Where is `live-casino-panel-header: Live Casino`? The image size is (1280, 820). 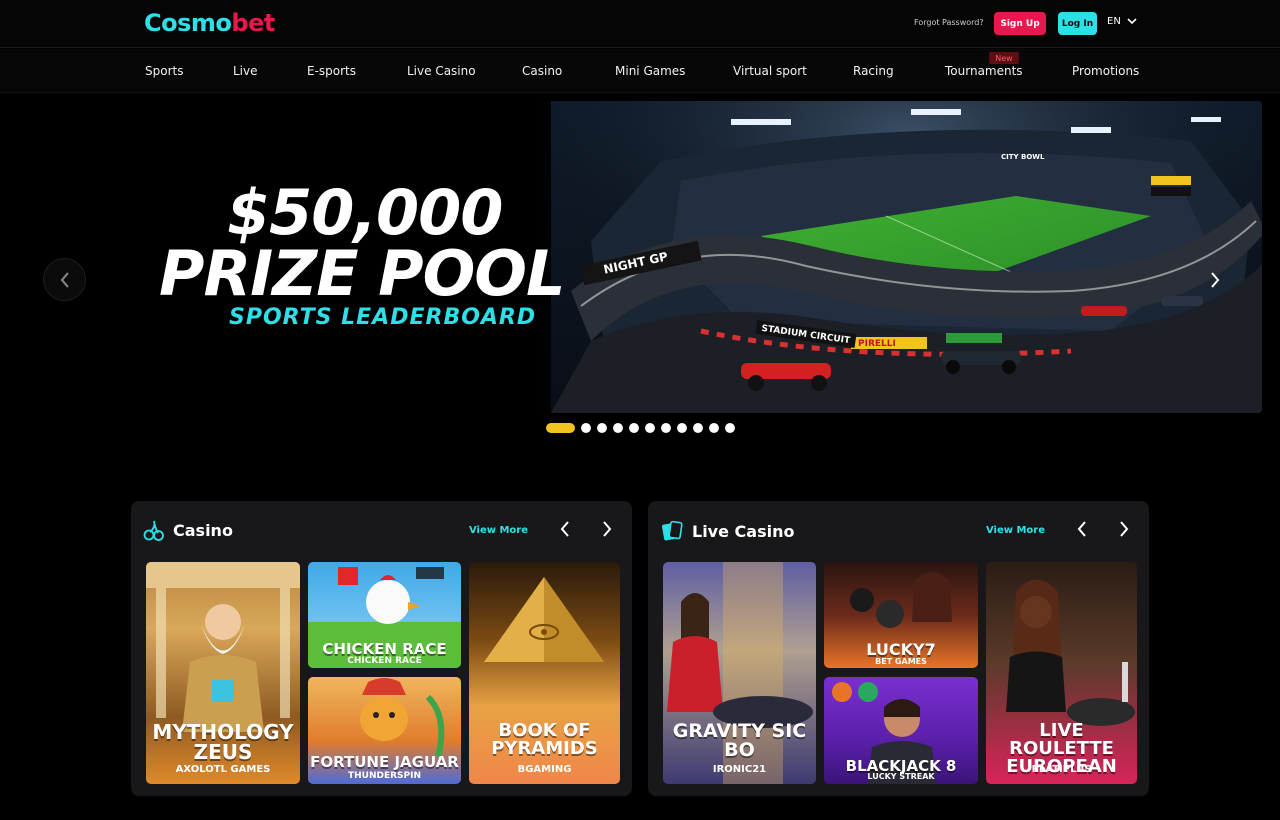
live-casino-panel-header: Live Casino is located at coordinates (727, 531).